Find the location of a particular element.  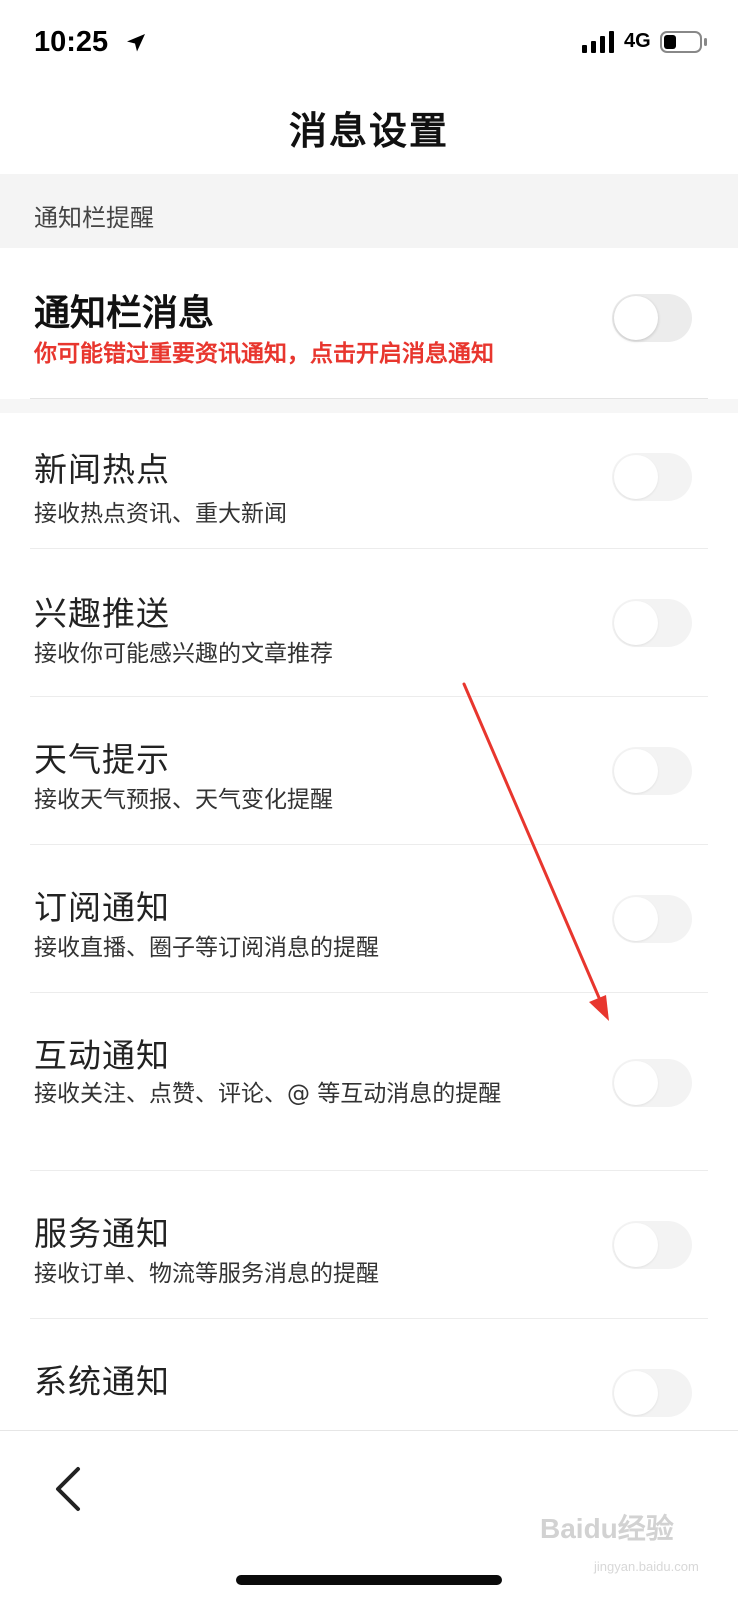

chevron-left-icon is located at coordinates (68, 1489).